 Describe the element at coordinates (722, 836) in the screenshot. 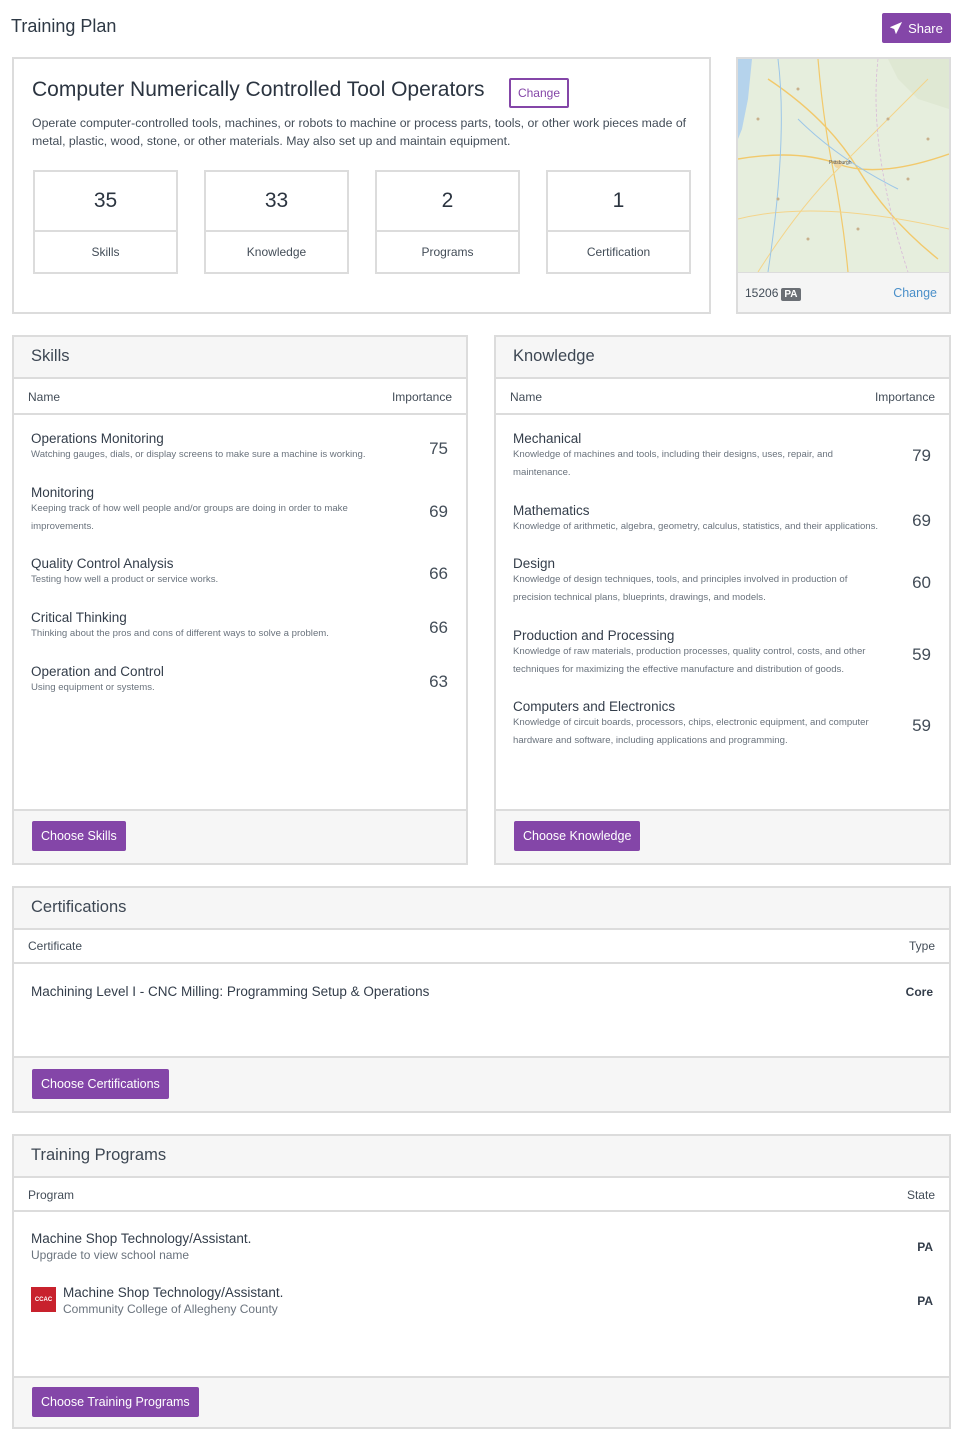

I see `panel-footer: Choose Knowledge` at that location.